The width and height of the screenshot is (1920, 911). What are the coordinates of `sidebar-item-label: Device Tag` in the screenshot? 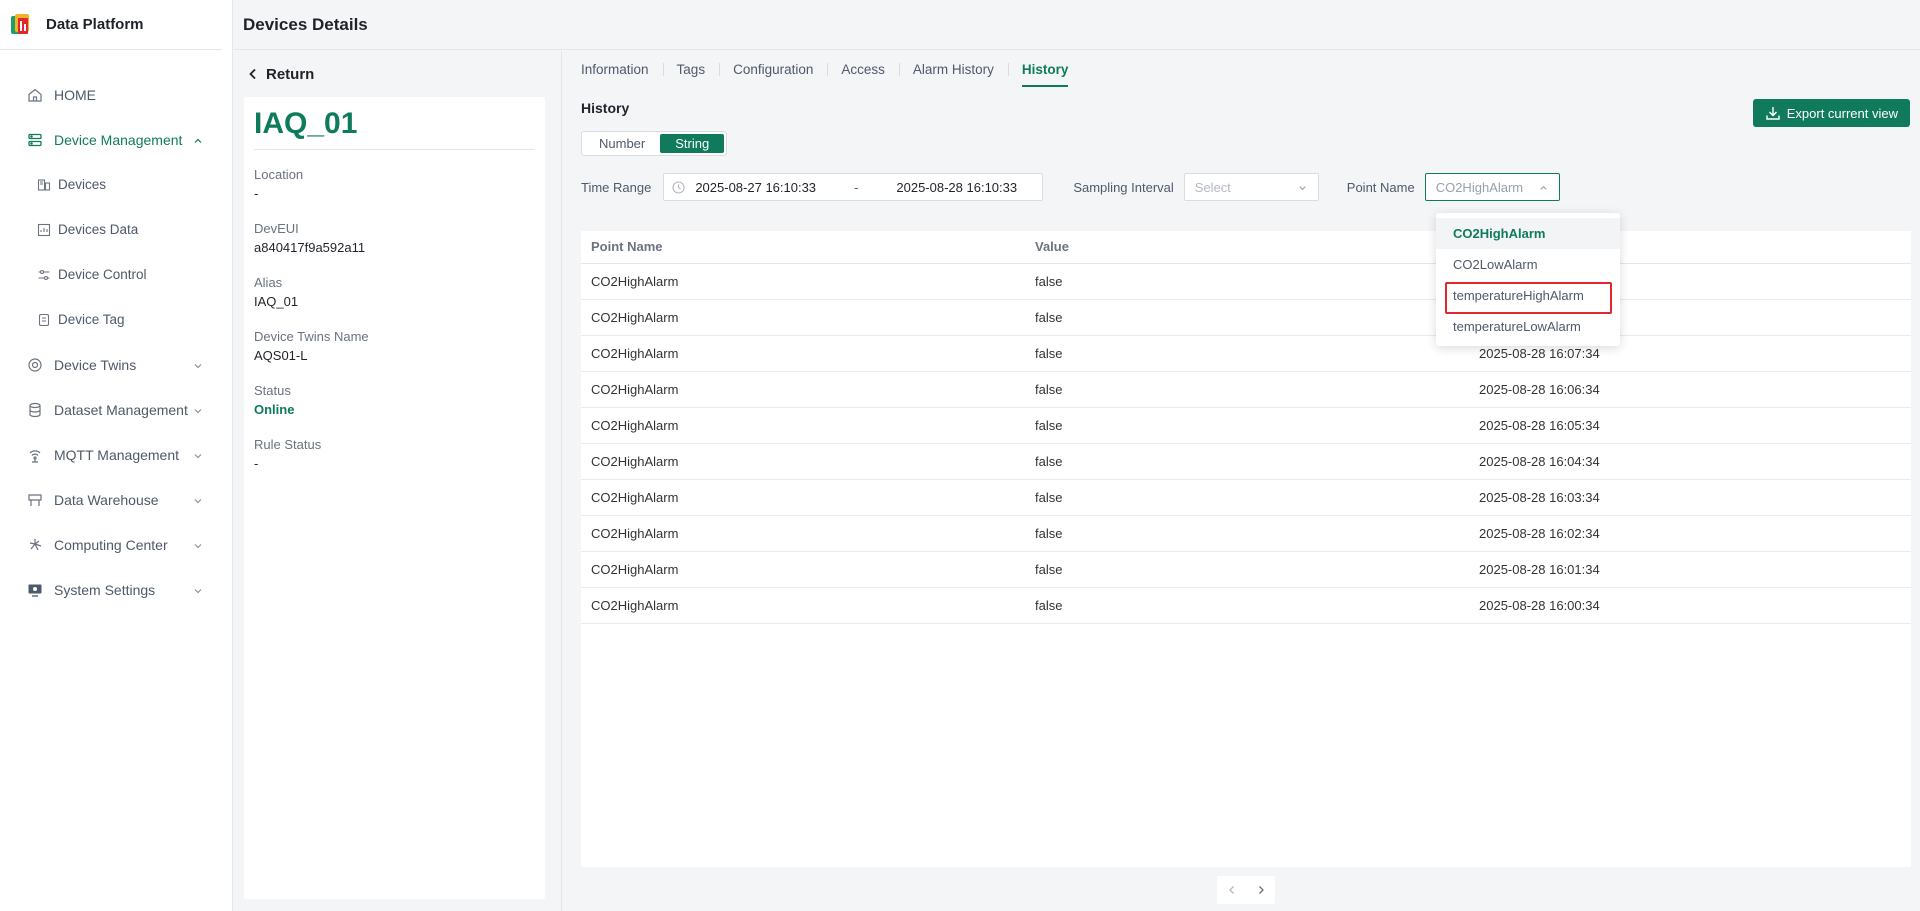 It's located at (91, 319).